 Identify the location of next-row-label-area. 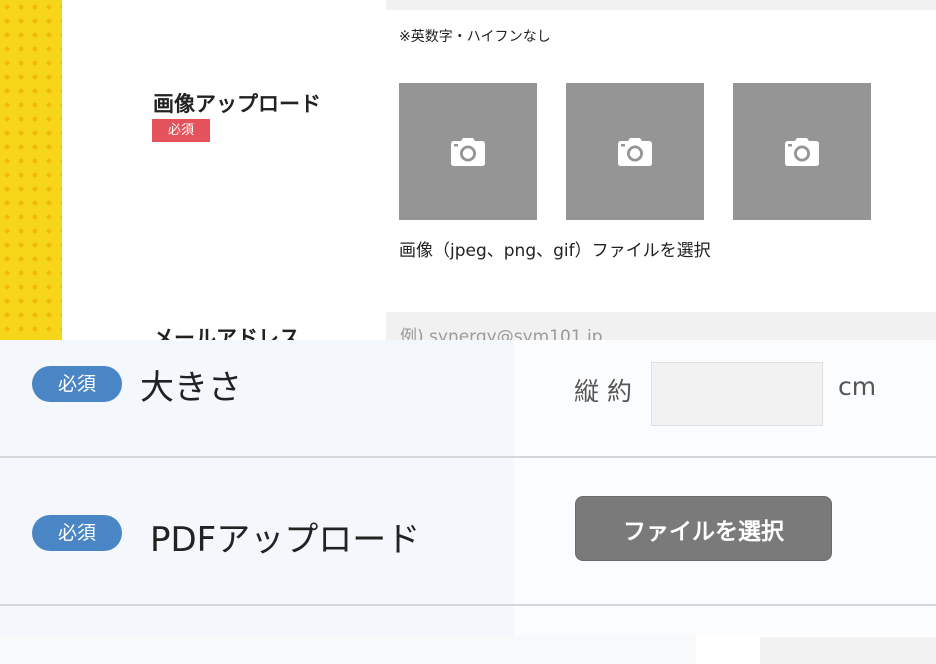
(348, 649).